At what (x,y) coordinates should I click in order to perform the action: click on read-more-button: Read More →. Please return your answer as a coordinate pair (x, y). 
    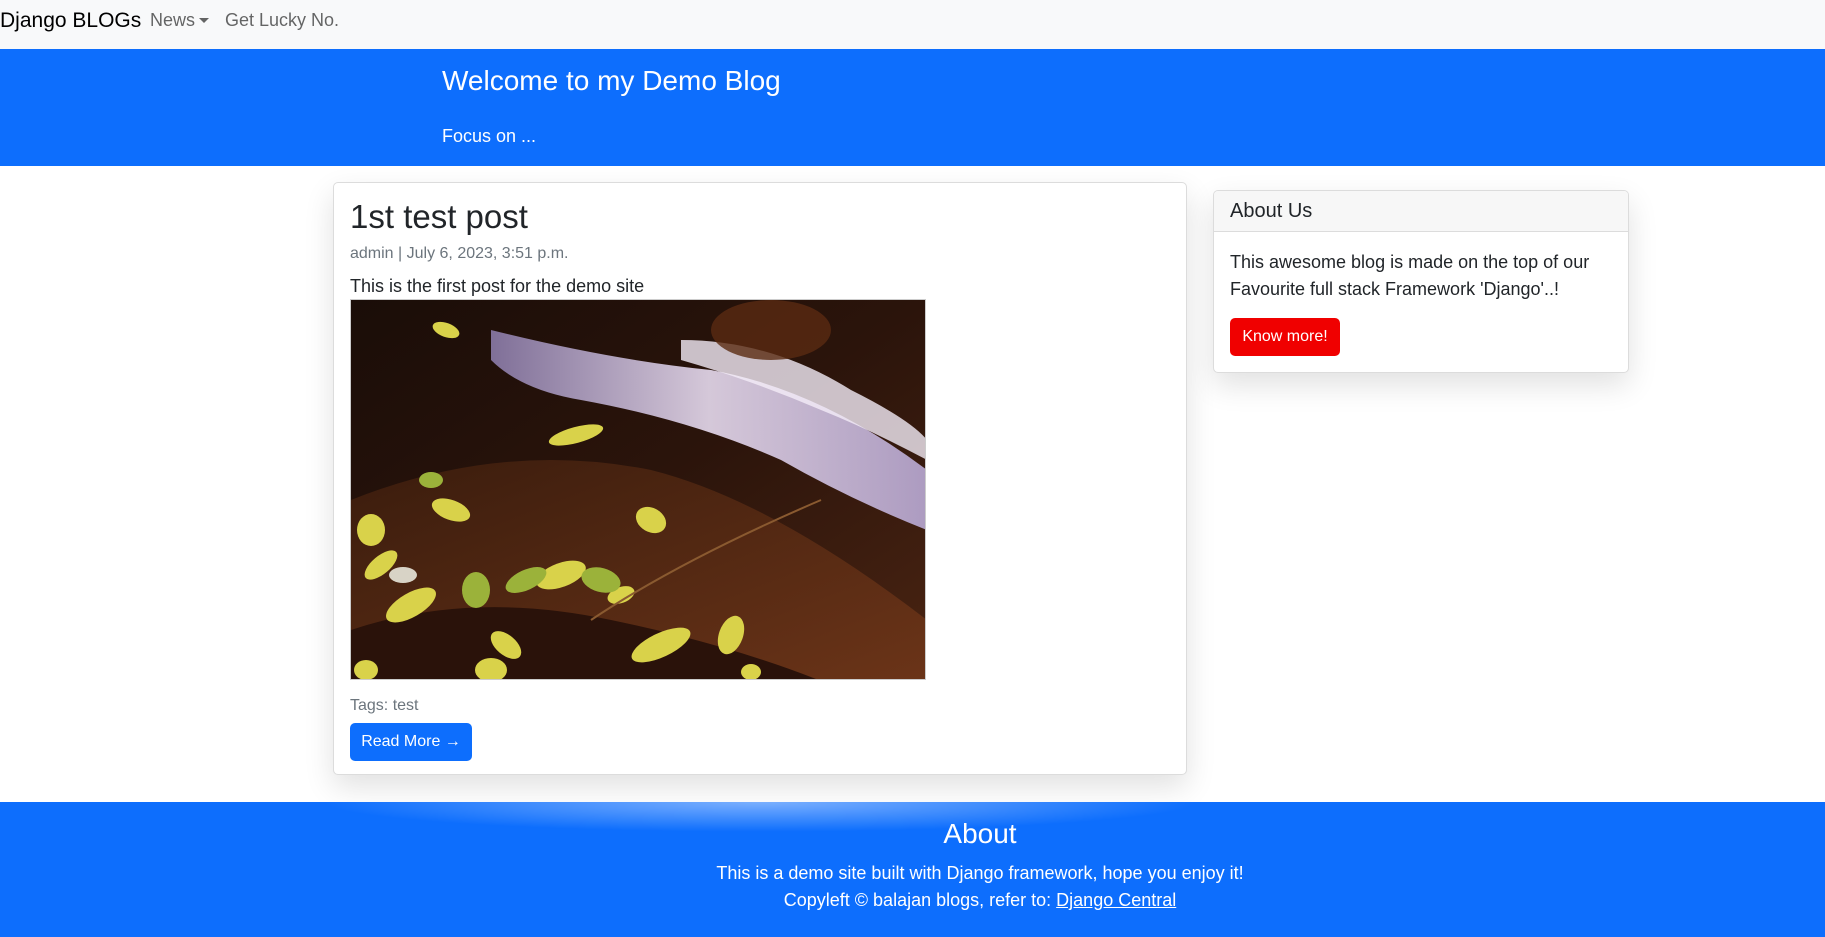
    Looking at the image, I should click on (411, 742).